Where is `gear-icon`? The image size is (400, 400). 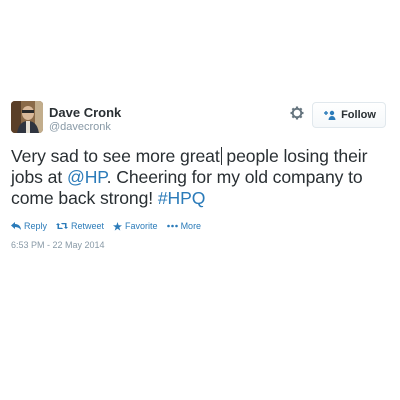 gear-icon is located at coordinates (297, 113).